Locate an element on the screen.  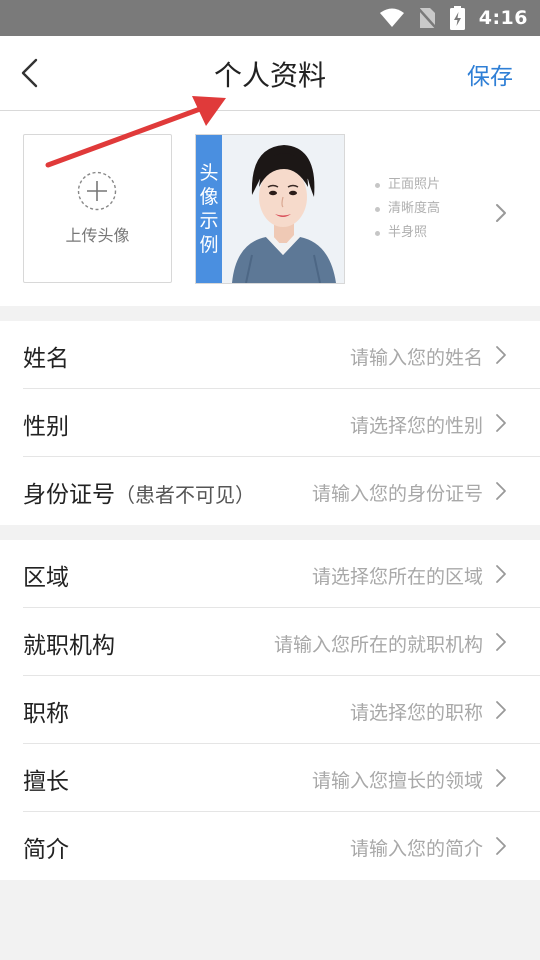
bio-field: 请输入您的简介 is located at coordinates (416, 847).